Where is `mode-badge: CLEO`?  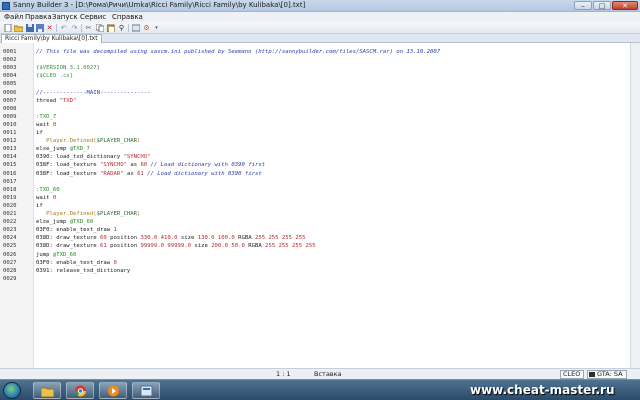
mode-badge: CLEO is located at coordinates (572, 374).